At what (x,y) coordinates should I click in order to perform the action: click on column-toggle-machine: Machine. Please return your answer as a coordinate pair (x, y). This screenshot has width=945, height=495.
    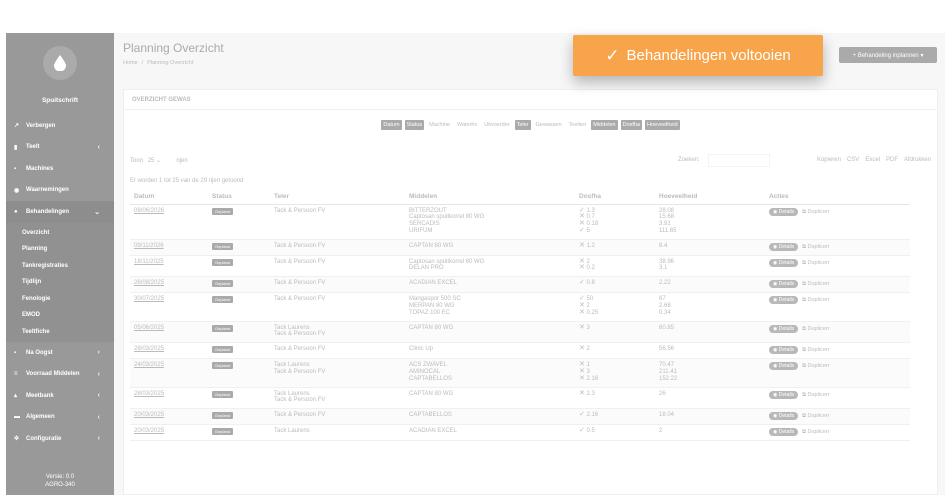
    Looking at the image, I should click on (439, 125).